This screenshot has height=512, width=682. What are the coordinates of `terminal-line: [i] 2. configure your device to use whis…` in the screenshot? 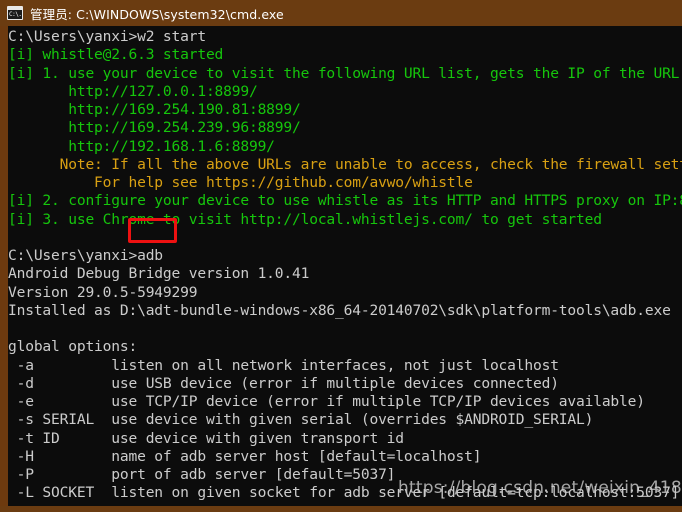 It's located at (345, 201).